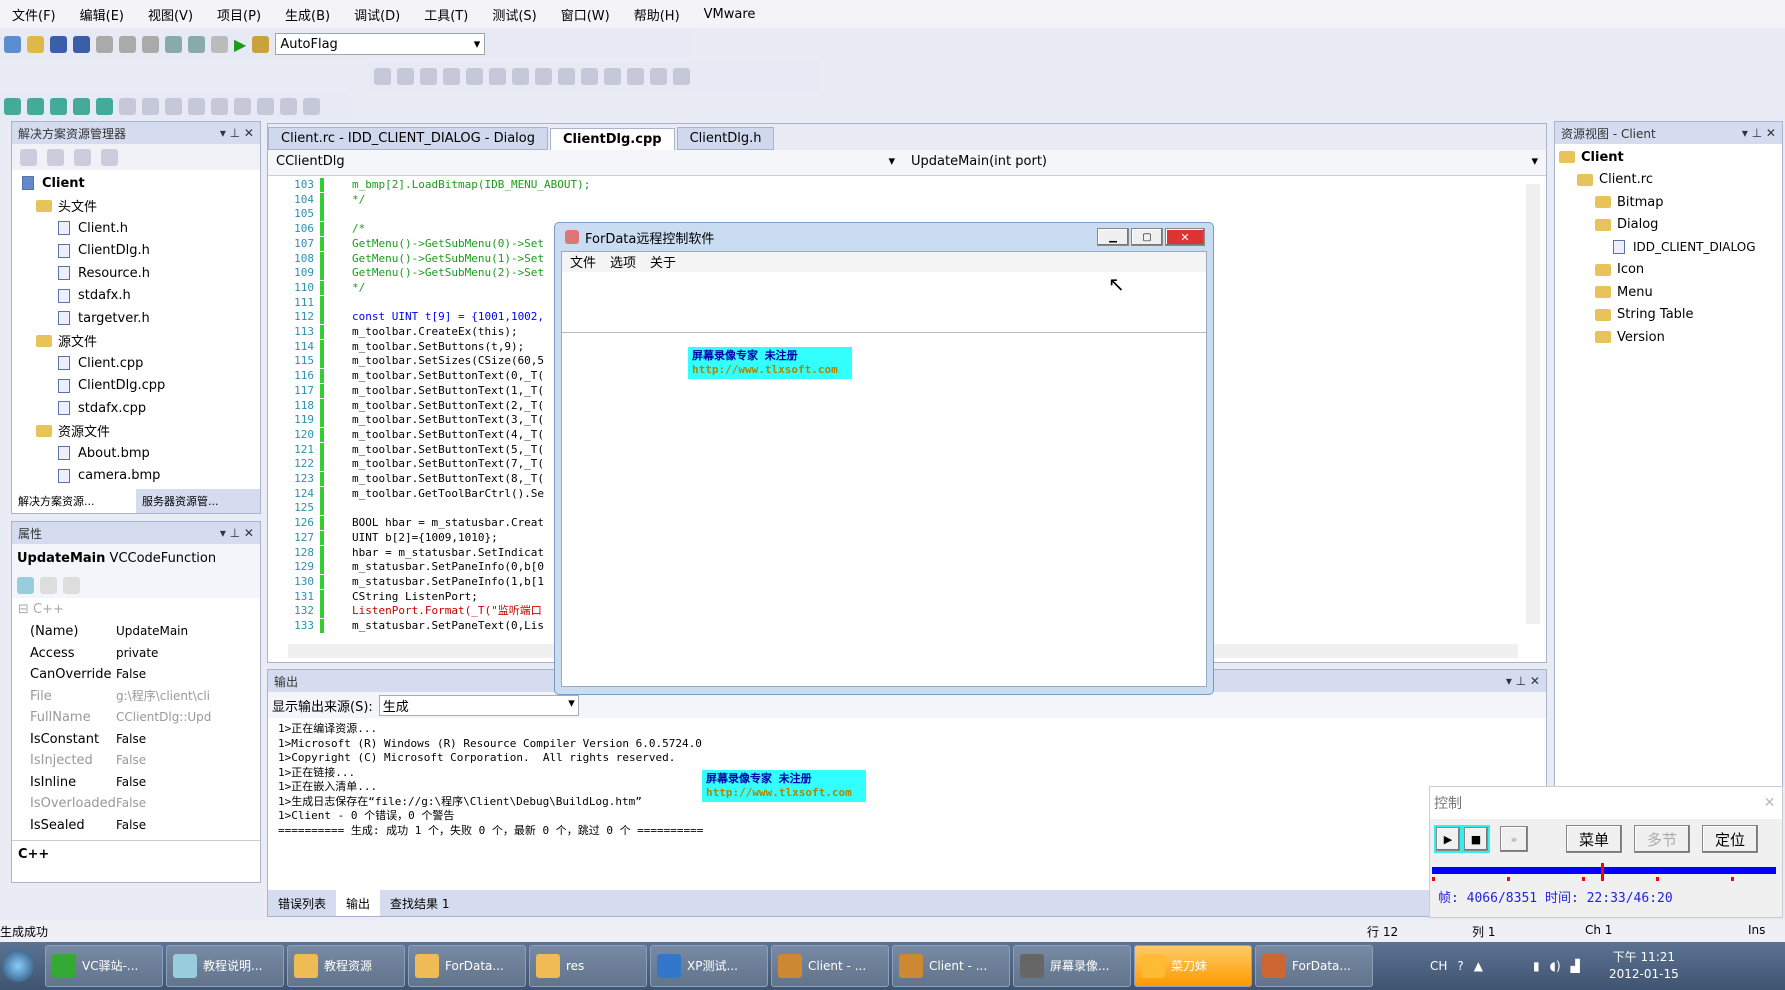  What do you see at coordinates (1594, 839) in the screenshot?
I see `menu-button: 菜单` at bounding box center [1594, 839].